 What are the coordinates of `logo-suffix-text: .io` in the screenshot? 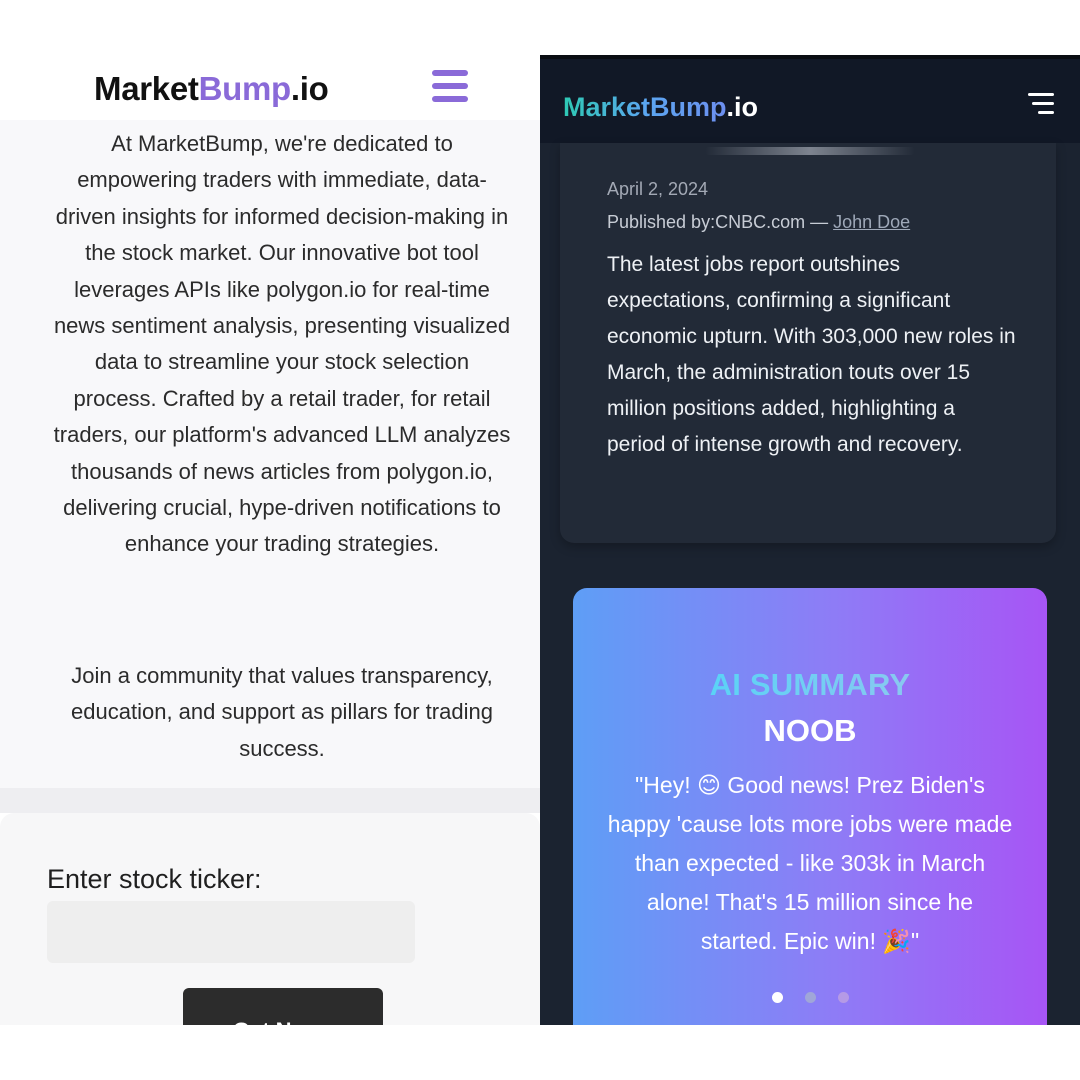 It's located at (742, 107).